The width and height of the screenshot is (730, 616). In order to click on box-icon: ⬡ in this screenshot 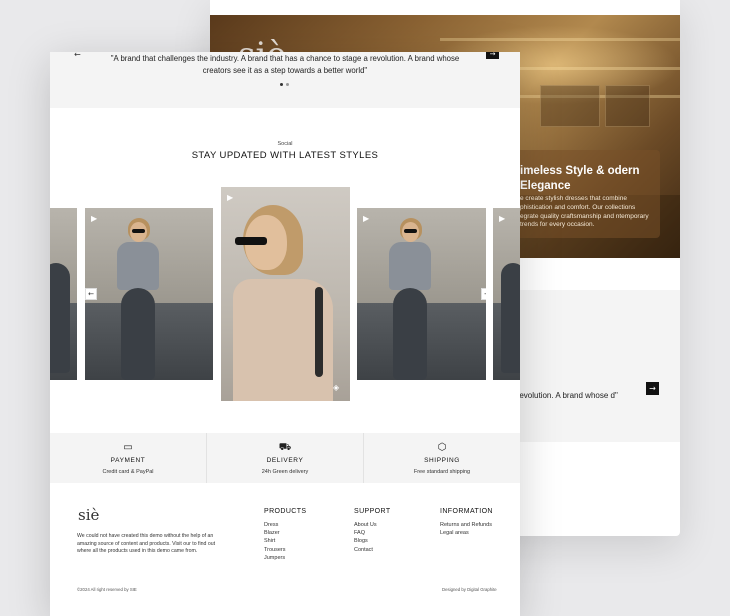, I will do `click(442, 447)`.